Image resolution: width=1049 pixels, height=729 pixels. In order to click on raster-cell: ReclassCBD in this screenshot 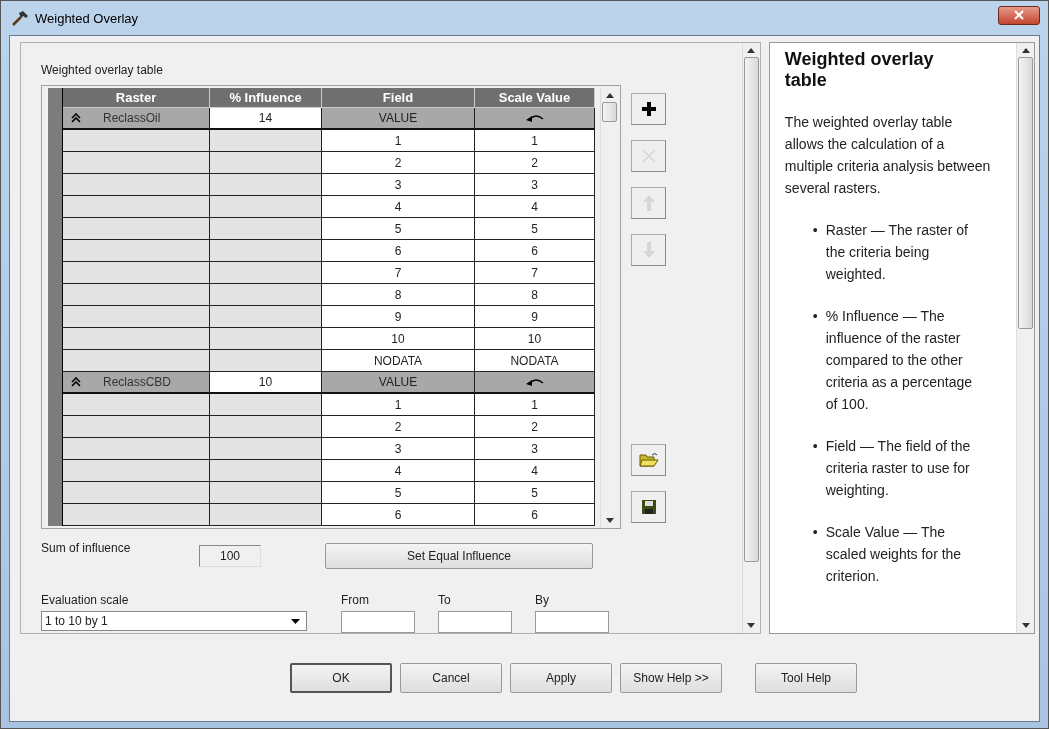, I will do `click(136, 383)`.